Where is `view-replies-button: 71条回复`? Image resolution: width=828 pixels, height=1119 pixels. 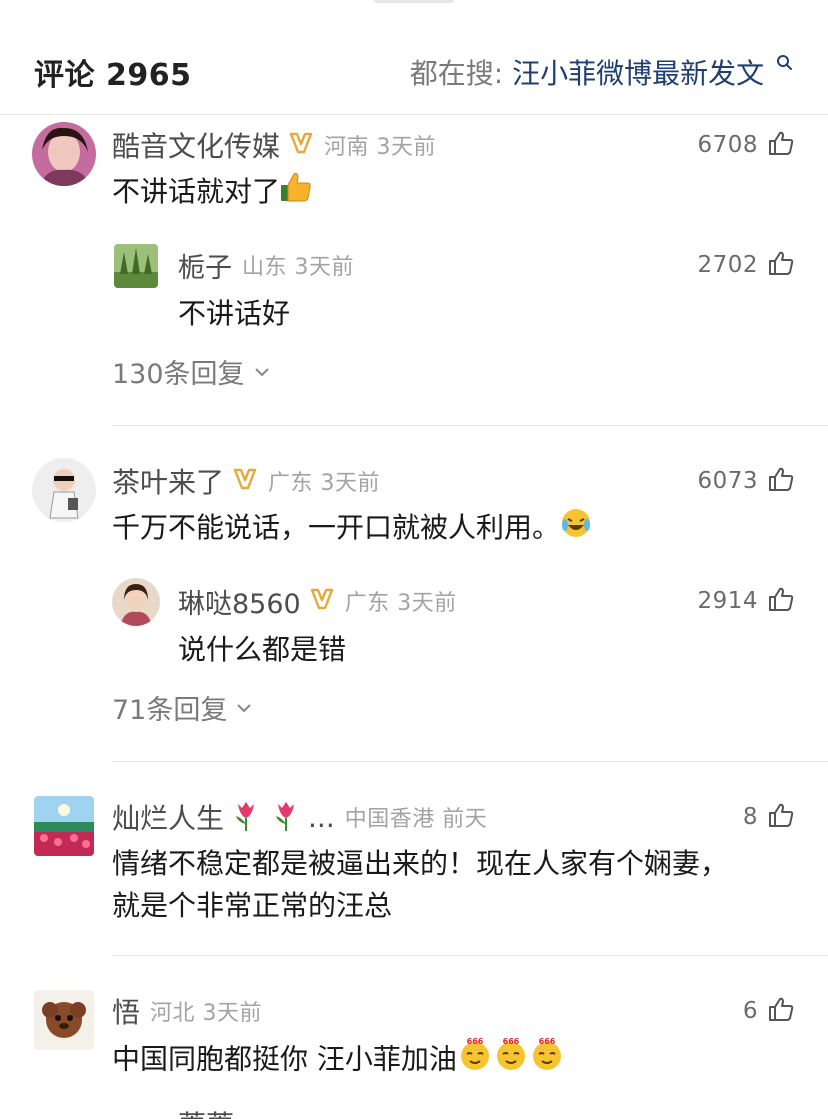 view-replies-button: 71条回复 is located at coordinates (182, 707).